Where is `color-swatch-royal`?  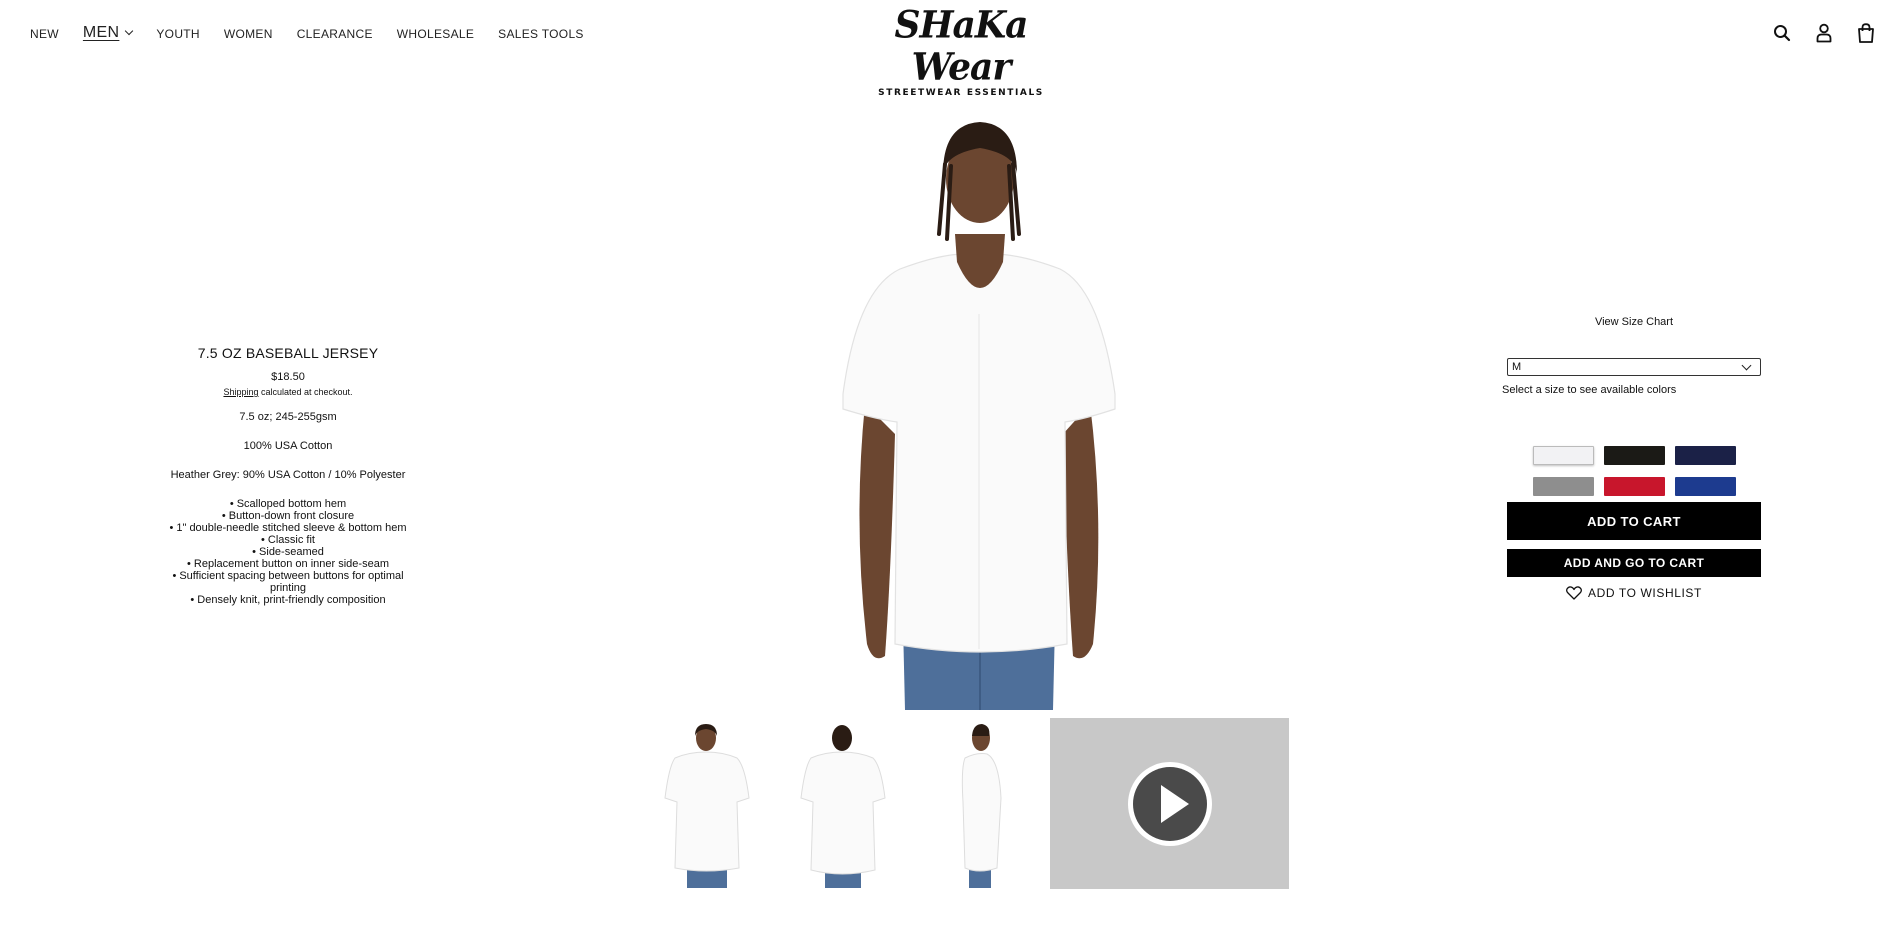 color-swatch-royal is located at coordinates (1705, 486).